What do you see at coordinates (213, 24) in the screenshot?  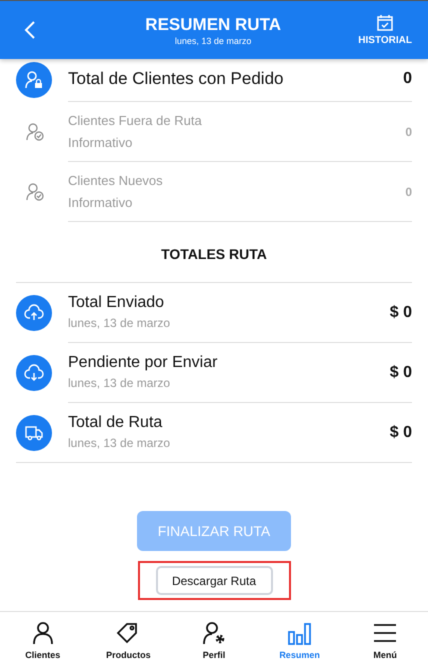 I see `screen-title: RESUMEN RUTA` at bounding box center [213, 24].